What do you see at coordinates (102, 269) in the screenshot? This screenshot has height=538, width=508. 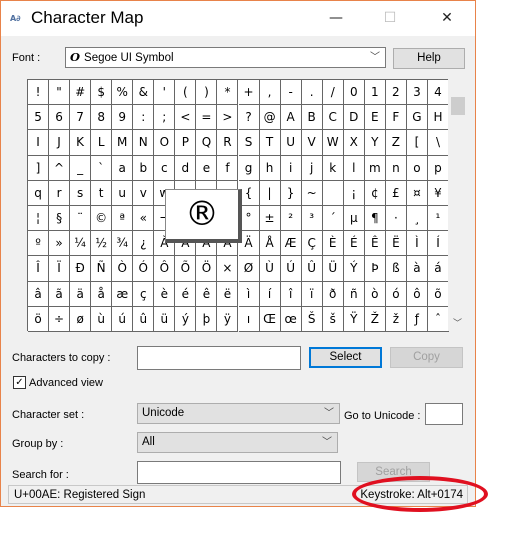 I see `char-cell: Ñ` at bounding box center [102, 269].